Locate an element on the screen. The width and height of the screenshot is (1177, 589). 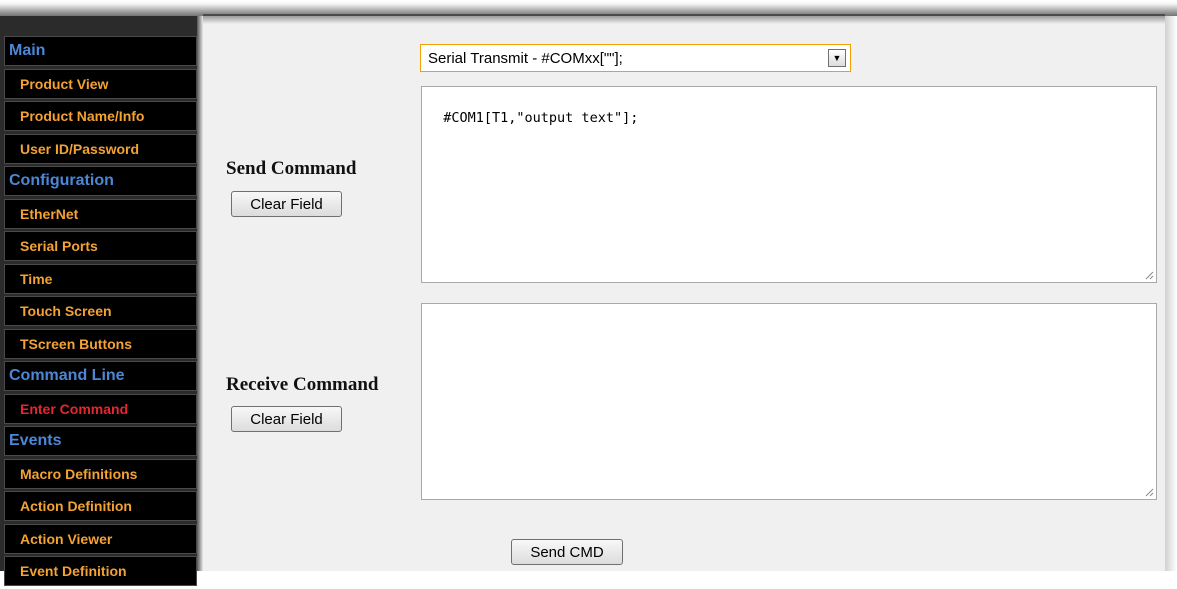
sidebar-item-action-definition: Action Definition is located at coordinates (100, 506).